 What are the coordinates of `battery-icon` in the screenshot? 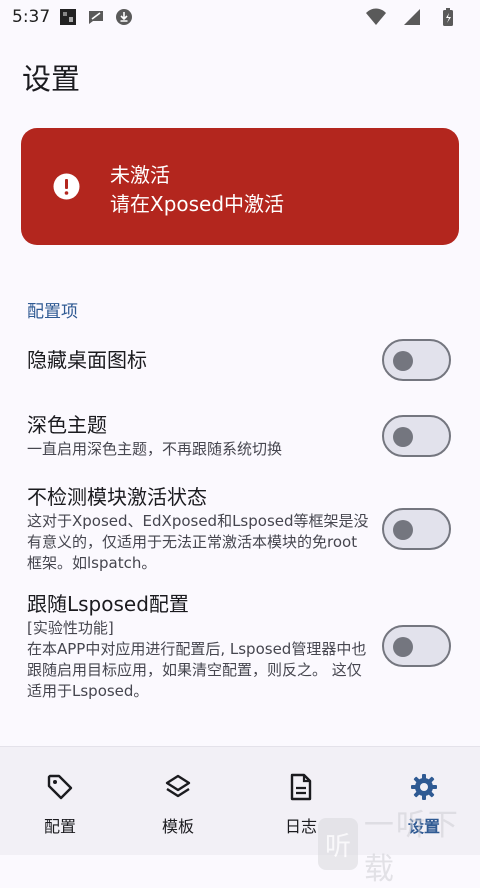 It's located at (448, 17).